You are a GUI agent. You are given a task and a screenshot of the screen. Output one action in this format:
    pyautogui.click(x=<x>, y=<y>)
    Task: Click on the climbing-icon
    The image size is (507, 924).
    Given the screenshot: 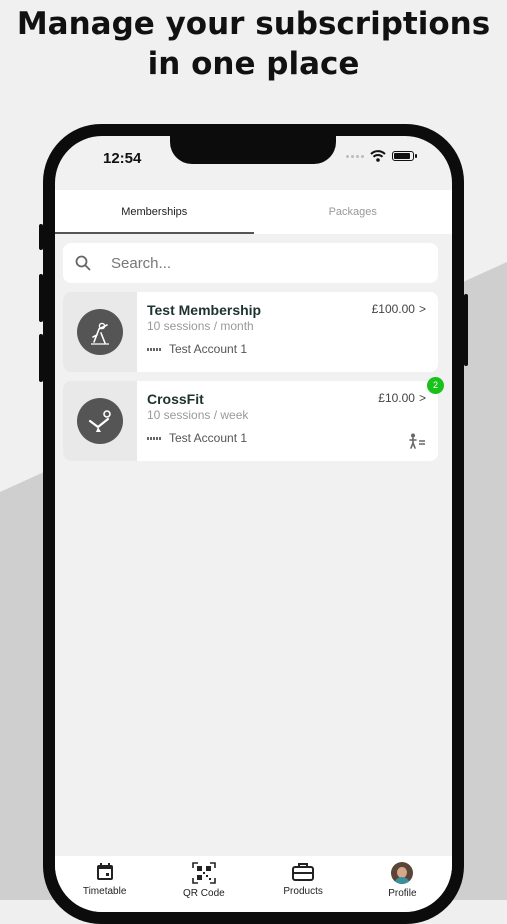 What is the action you would take?
    pyautogui.click(x=100, y=332)
    